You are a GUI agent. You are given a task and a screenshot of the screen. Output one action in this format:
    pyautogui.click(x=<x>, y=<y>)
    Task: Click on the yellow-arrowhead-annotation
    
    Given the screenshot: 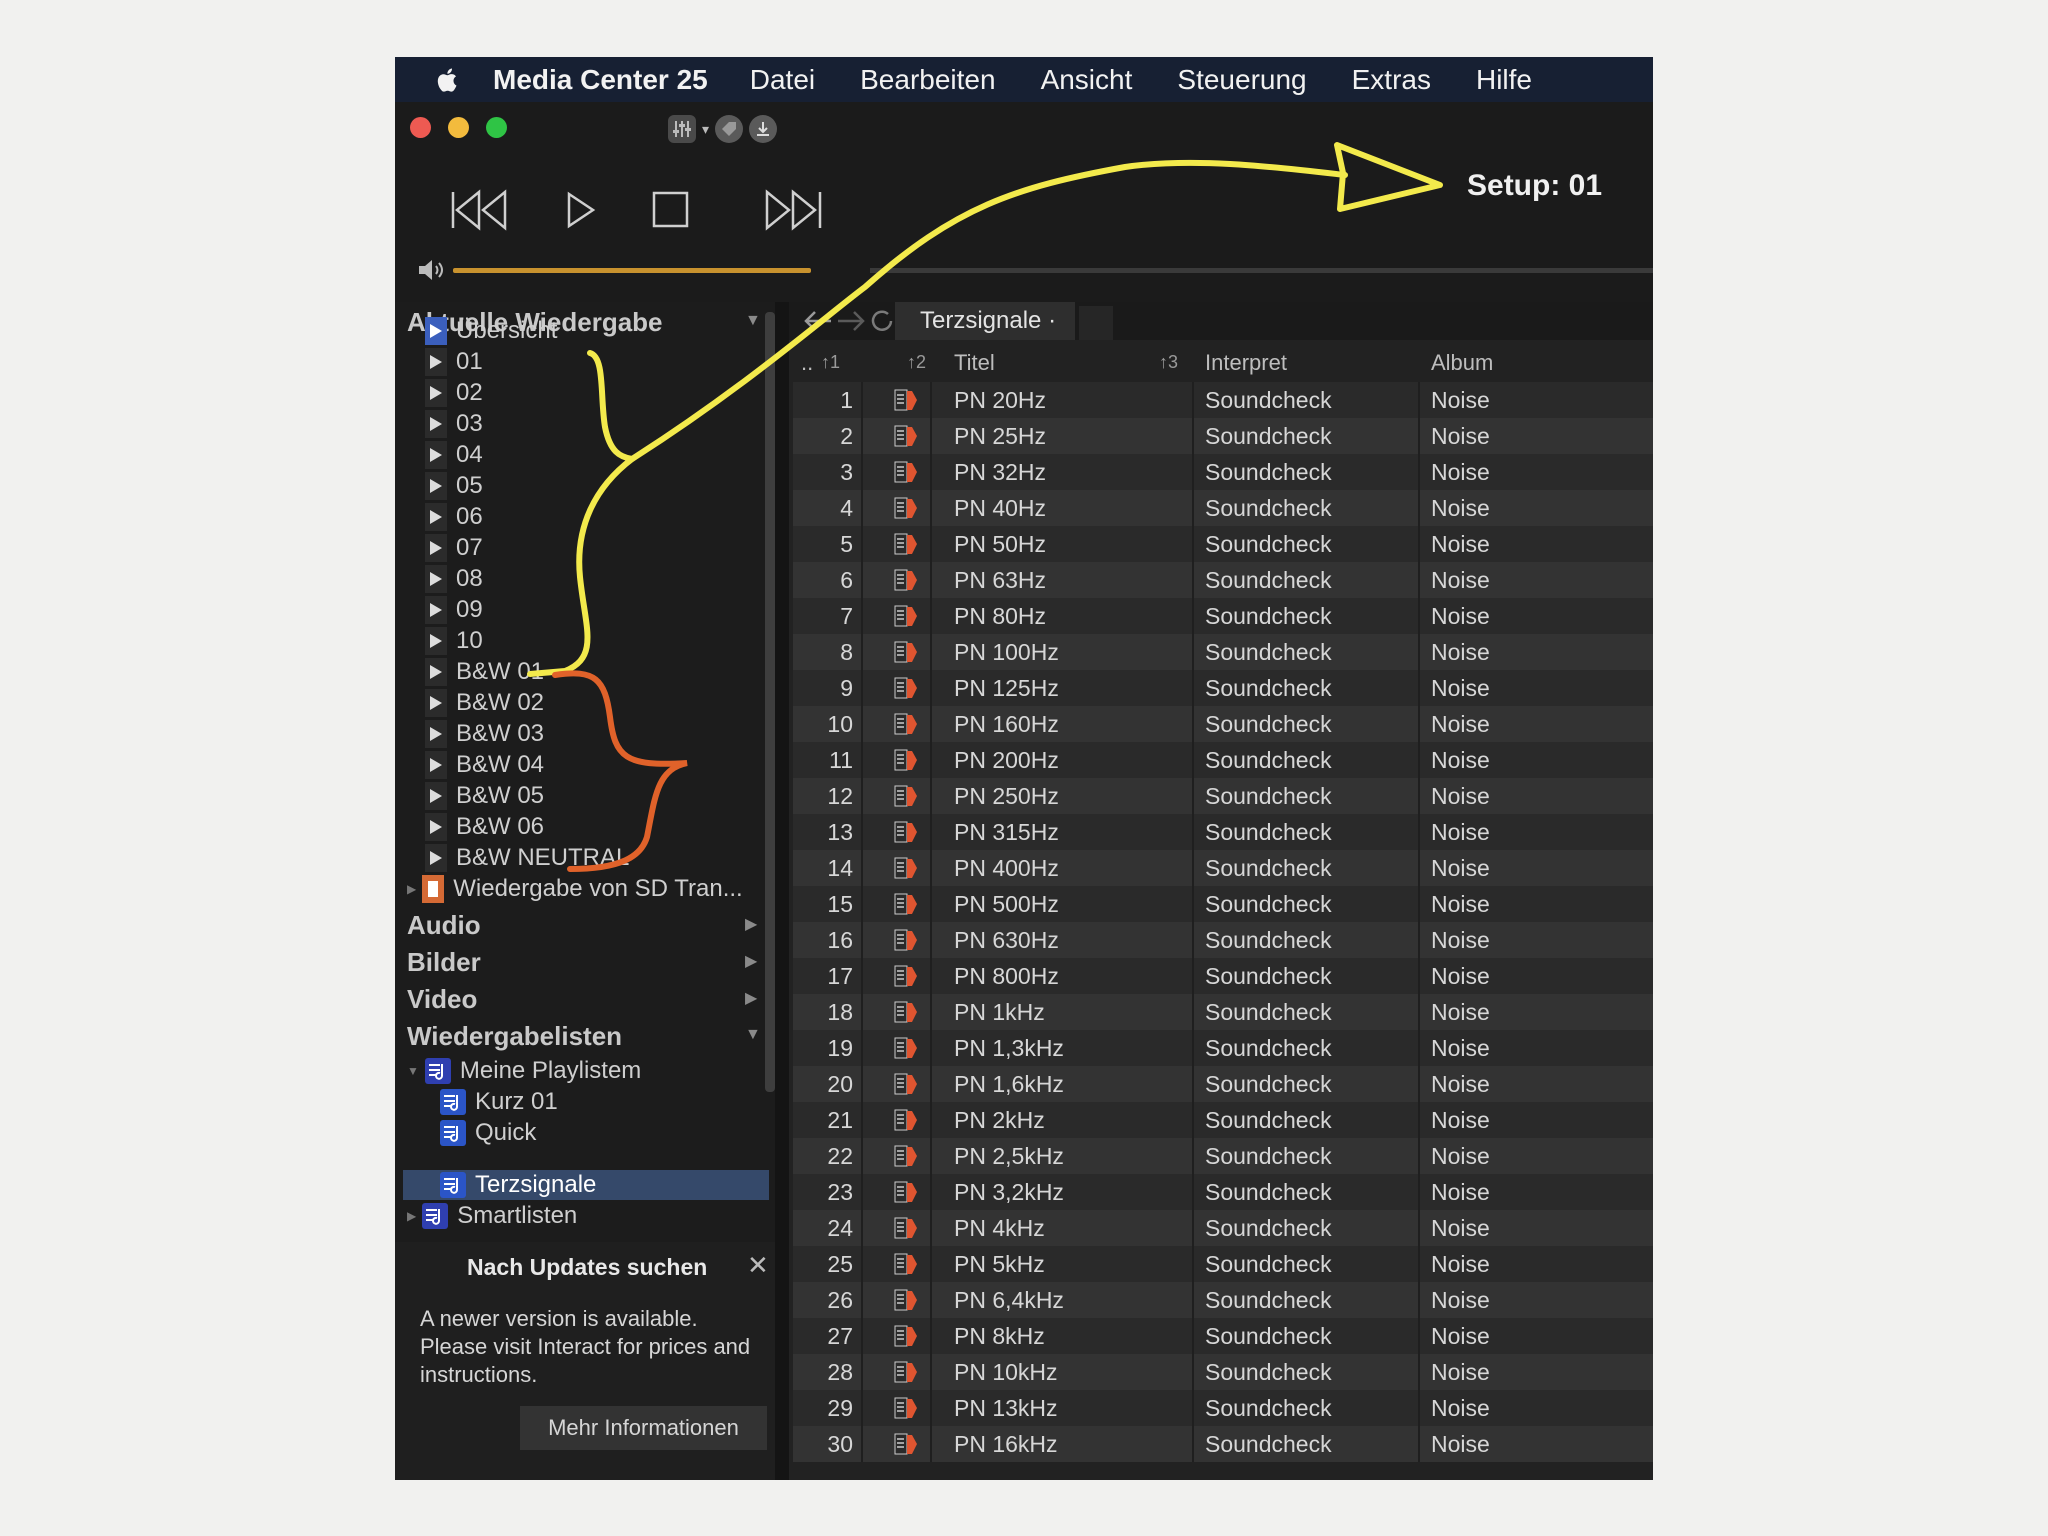 What is the action you would take?
    pyautogui.click(x=1388, y=177)
    